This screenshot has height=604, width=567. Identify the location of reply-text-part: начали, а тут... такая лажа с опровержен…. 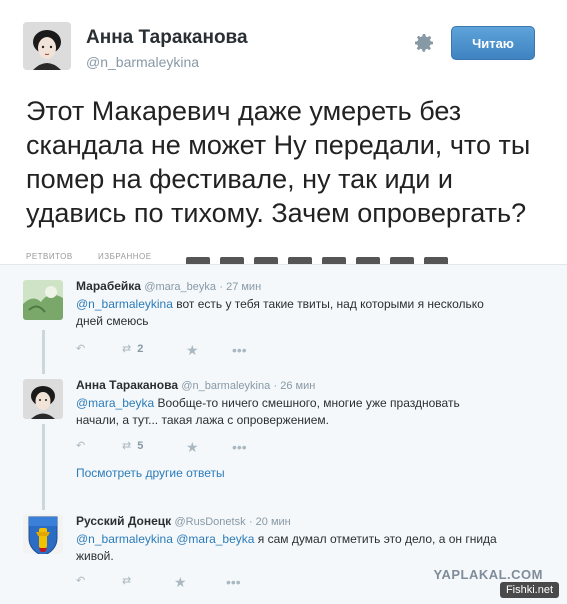
(202, 420).